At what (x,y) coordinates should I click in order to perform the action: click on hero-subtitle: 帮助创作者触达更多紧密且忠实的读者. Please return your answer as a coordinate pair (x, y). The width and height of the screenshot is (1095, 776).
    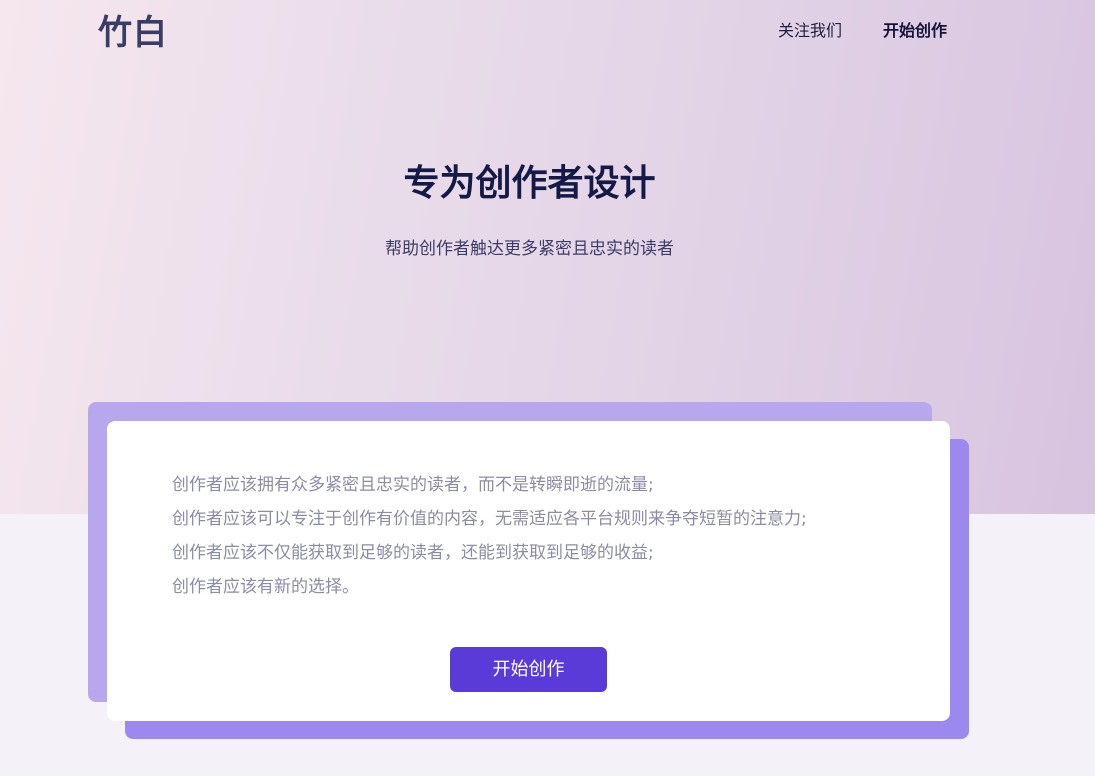
    Looking at the image, I should click on (529, 249).